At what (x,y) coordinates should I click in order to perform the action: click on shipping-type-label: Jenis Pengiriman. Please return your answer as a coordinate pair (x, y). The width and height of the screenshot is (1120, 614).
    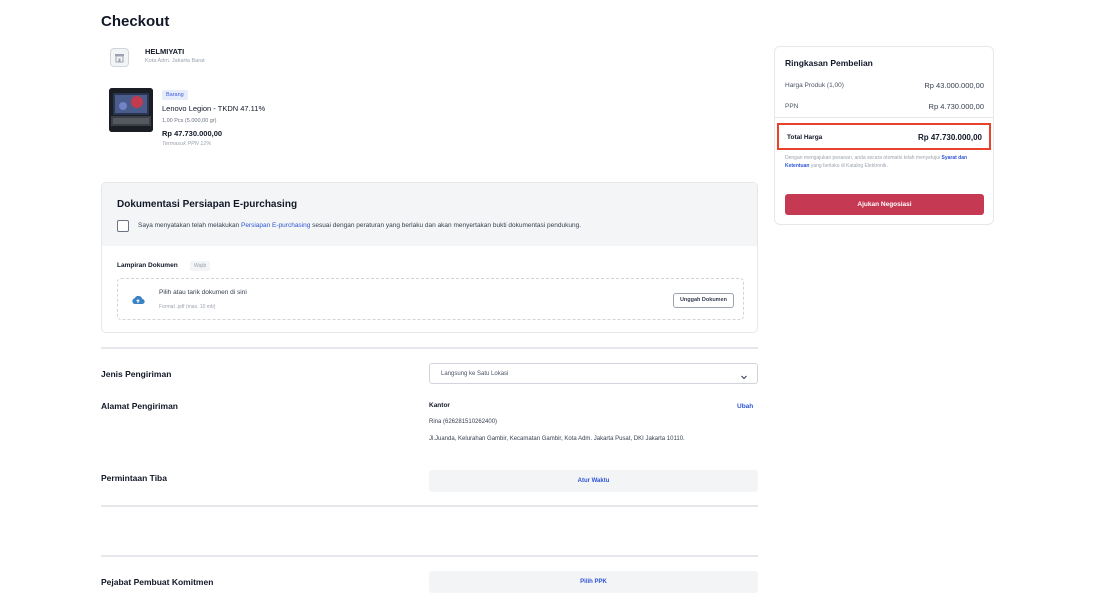
    Looking at the image, I should click on (136, 374).